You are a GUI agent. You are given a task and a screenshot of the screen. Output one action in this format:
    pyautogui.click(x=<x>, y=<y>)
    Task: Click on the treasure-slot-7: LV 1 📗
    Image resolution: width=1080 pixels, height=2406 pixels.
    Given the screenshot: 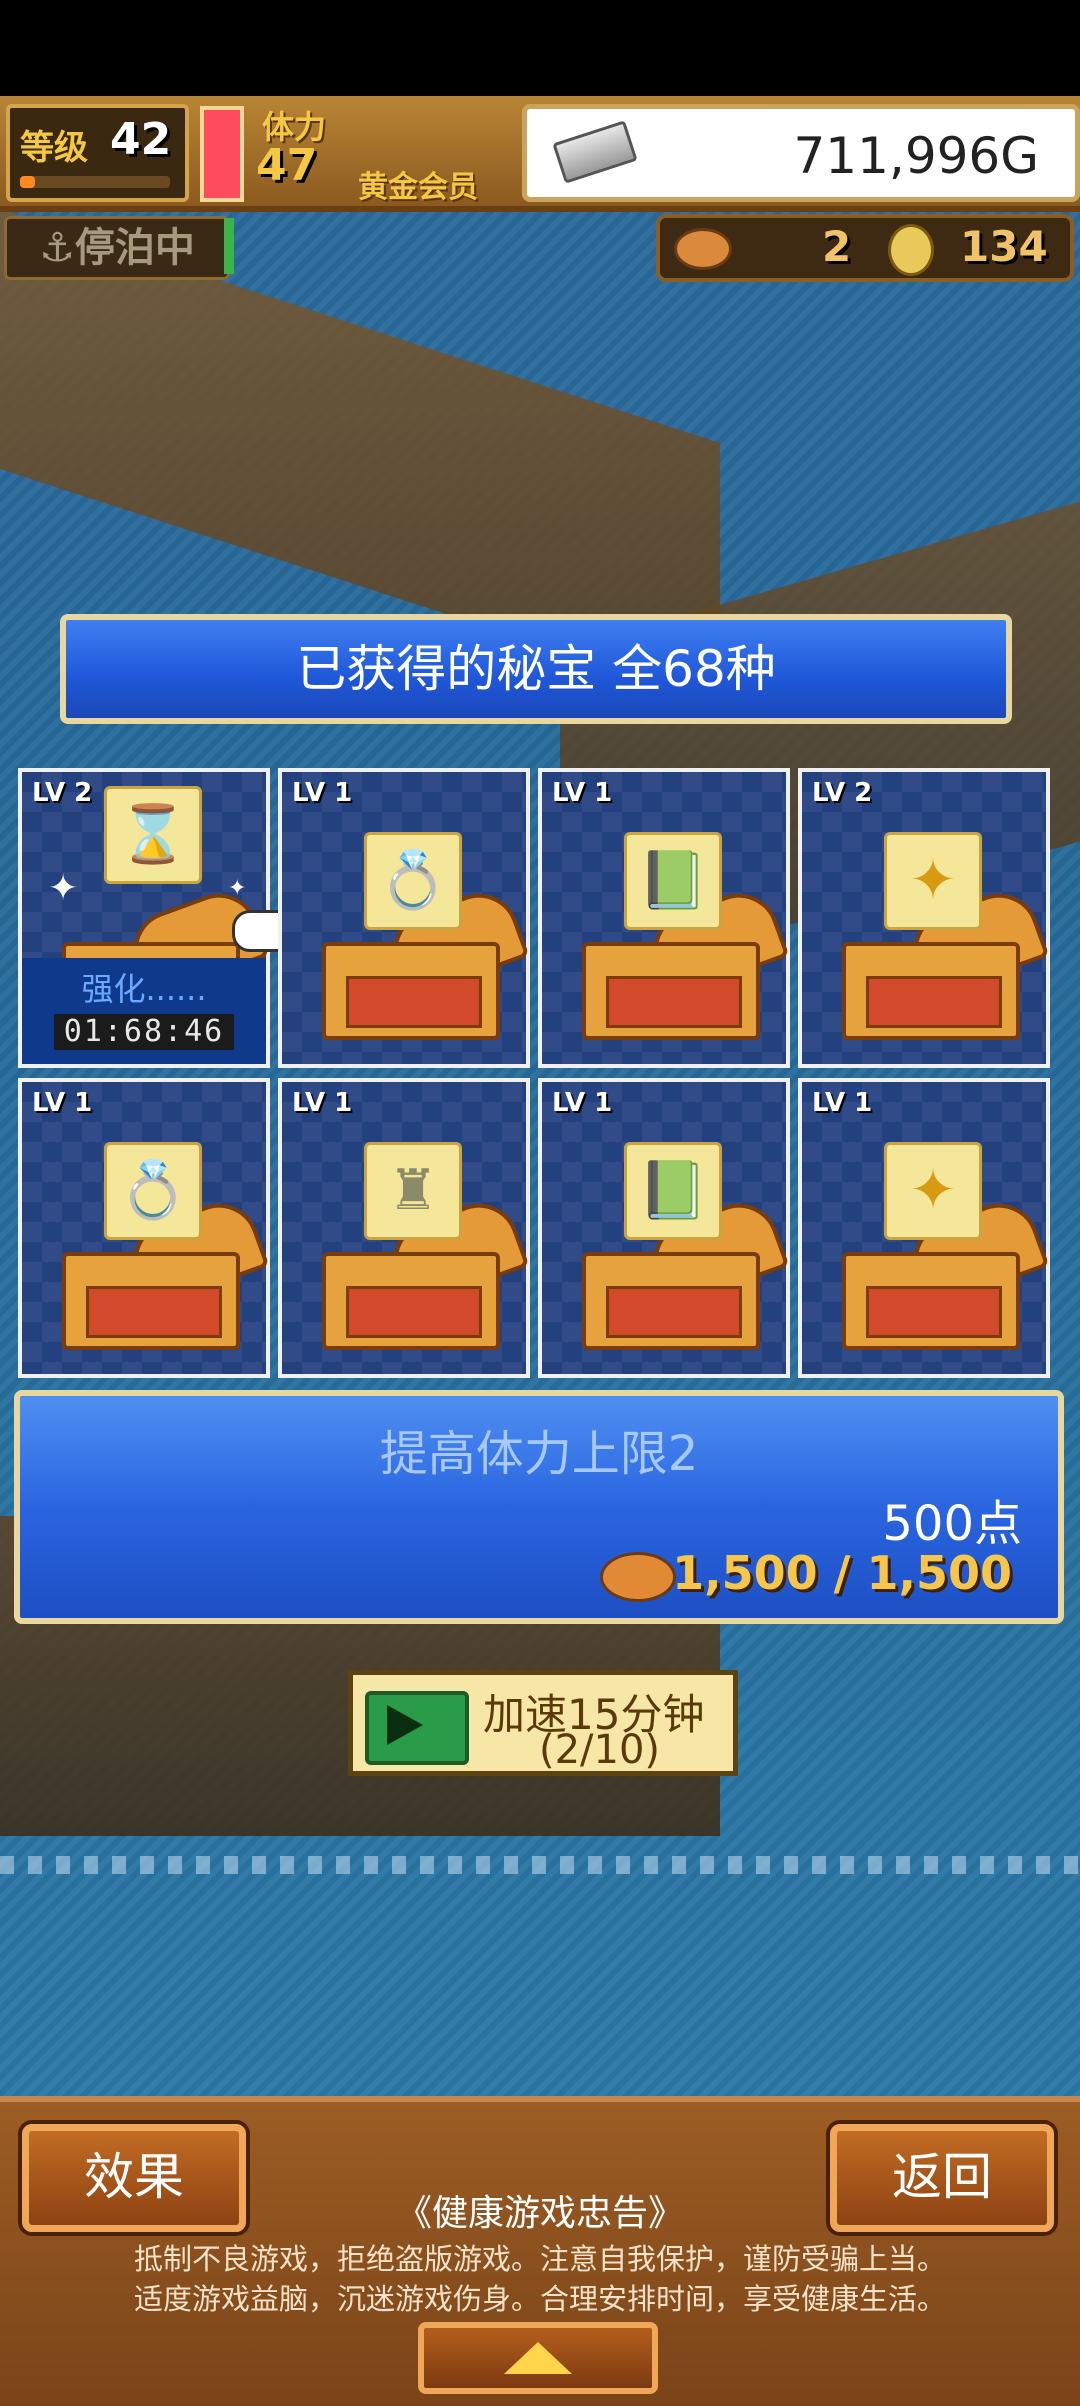 What is the action you would take?
    pyautogui.click(x=664, y=1228)
    